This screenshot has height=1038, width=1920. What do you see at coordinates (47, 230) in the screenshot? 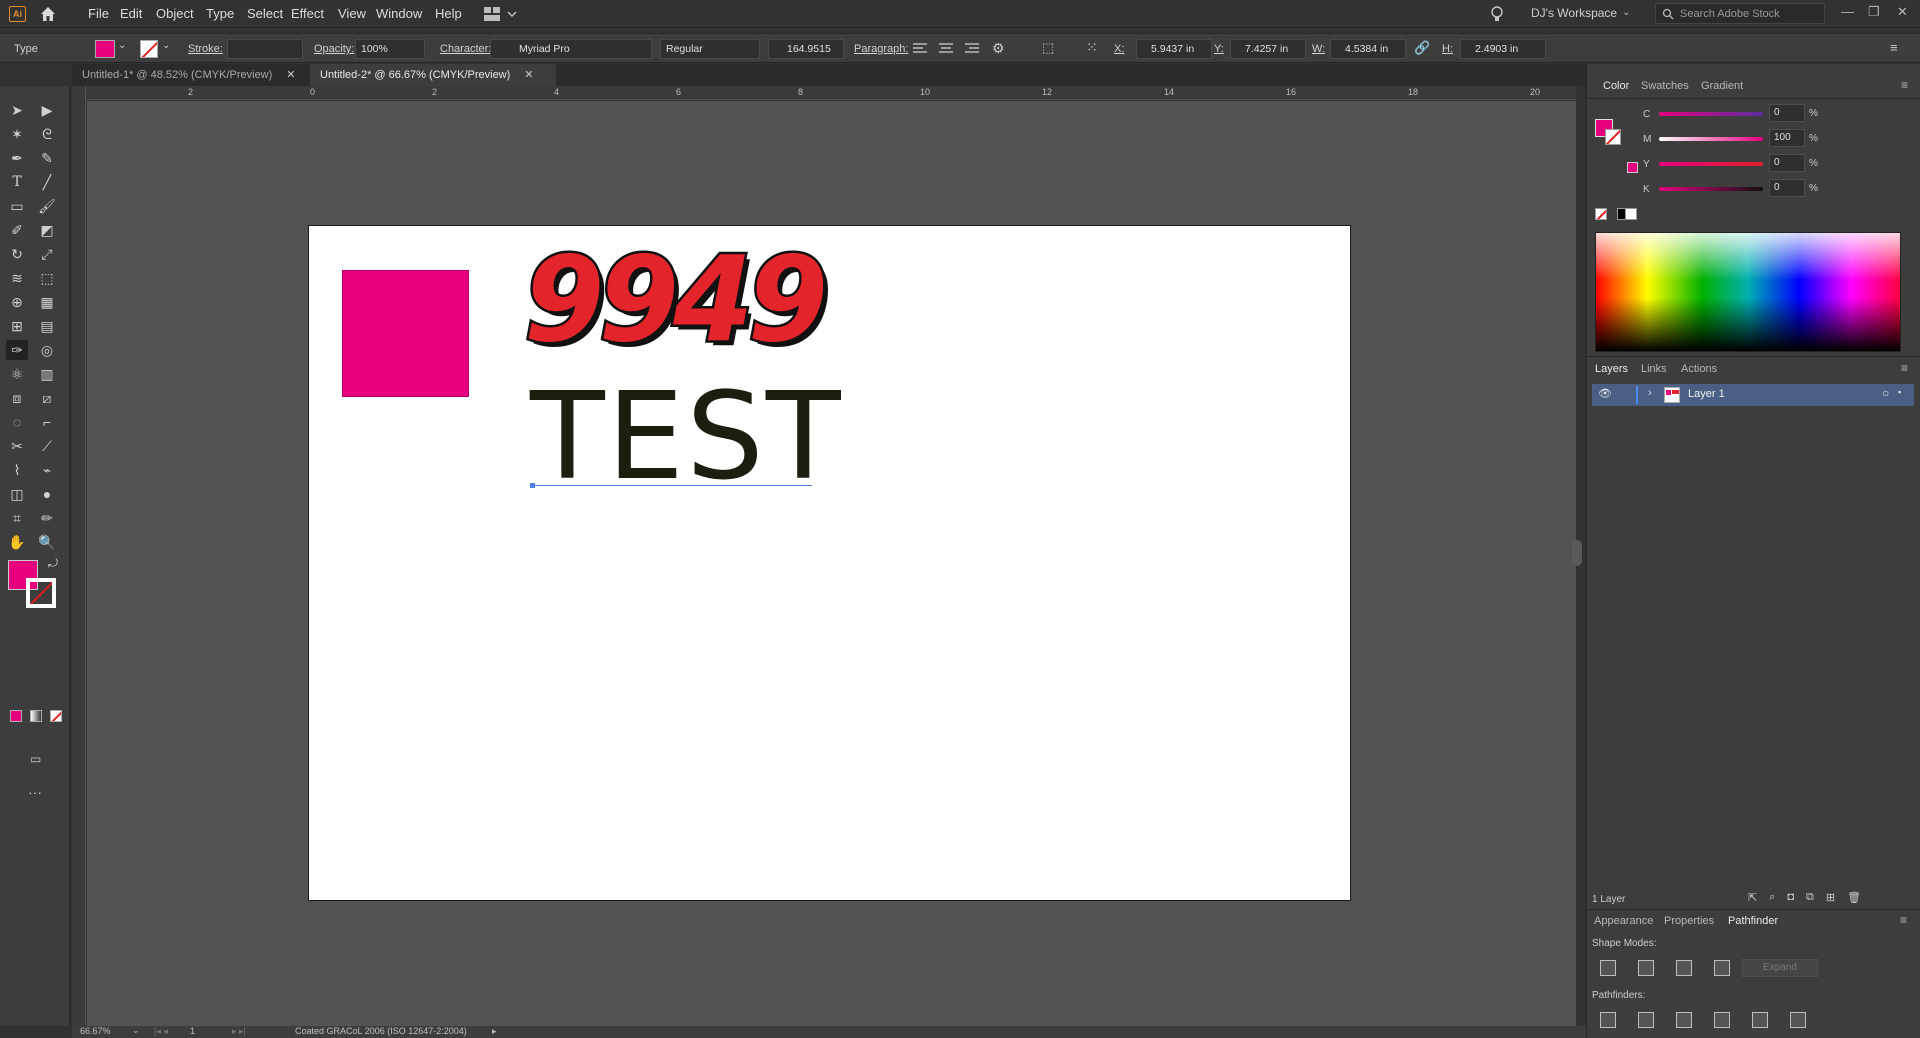
I see `eraser-tool-icon: ◩` at bounding box center [47, 230].